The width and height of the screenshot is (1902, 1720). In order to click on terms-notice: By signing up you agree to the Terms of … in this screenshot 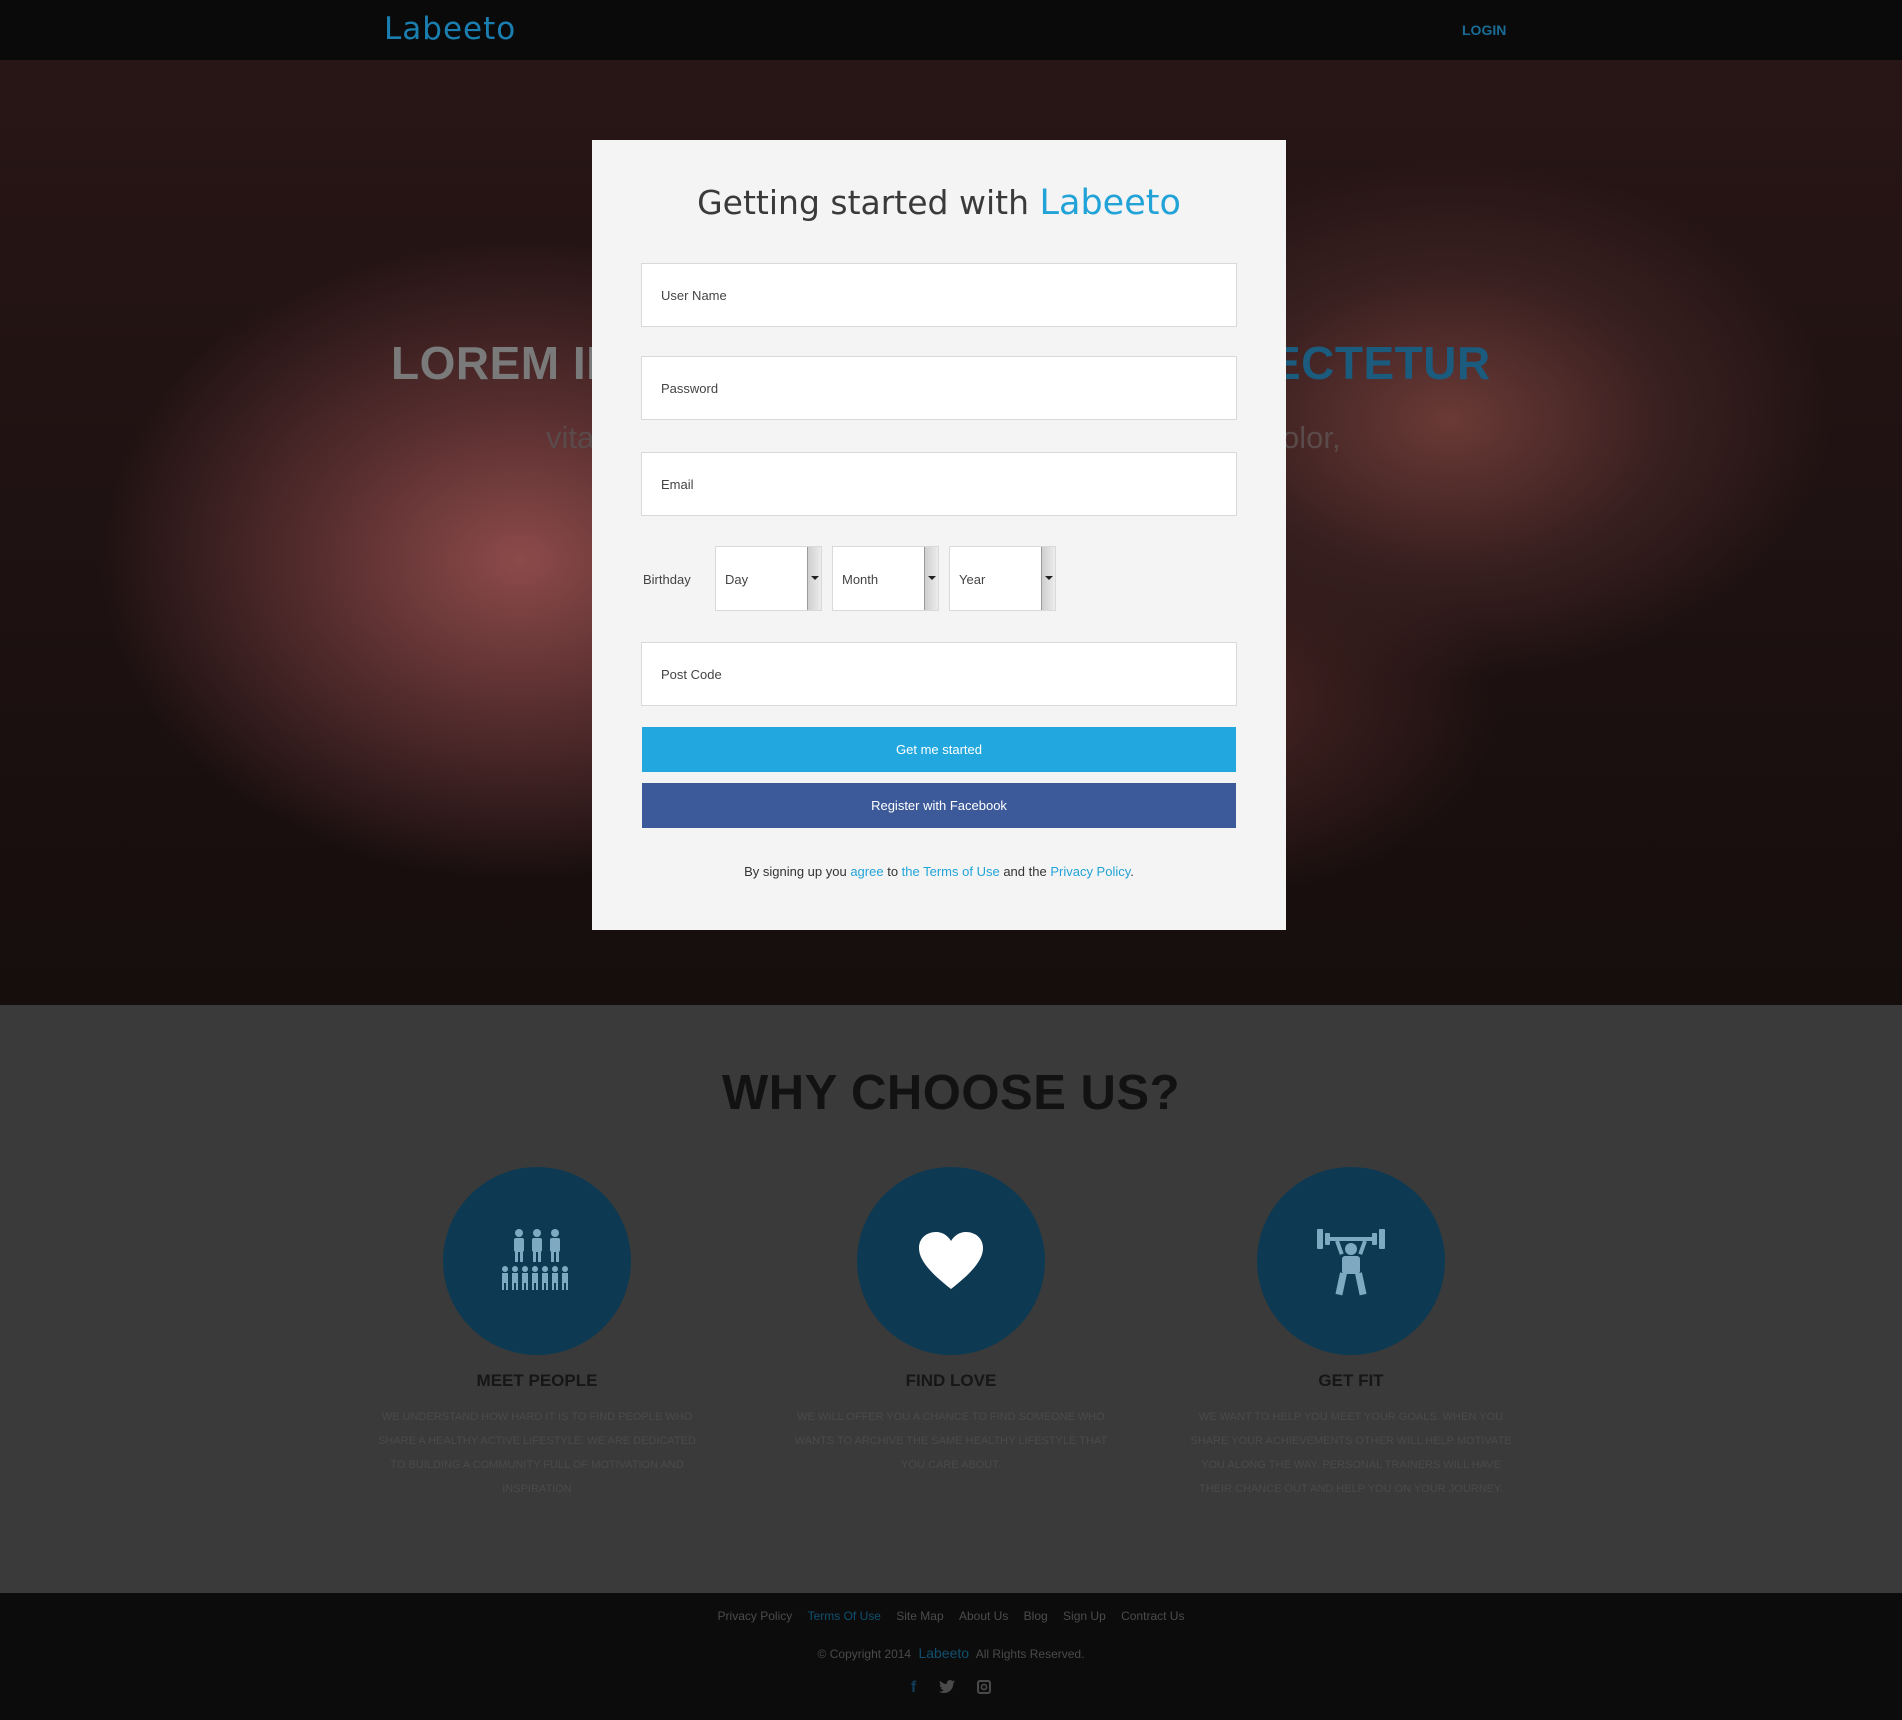, I will do `click(939, 871)`.